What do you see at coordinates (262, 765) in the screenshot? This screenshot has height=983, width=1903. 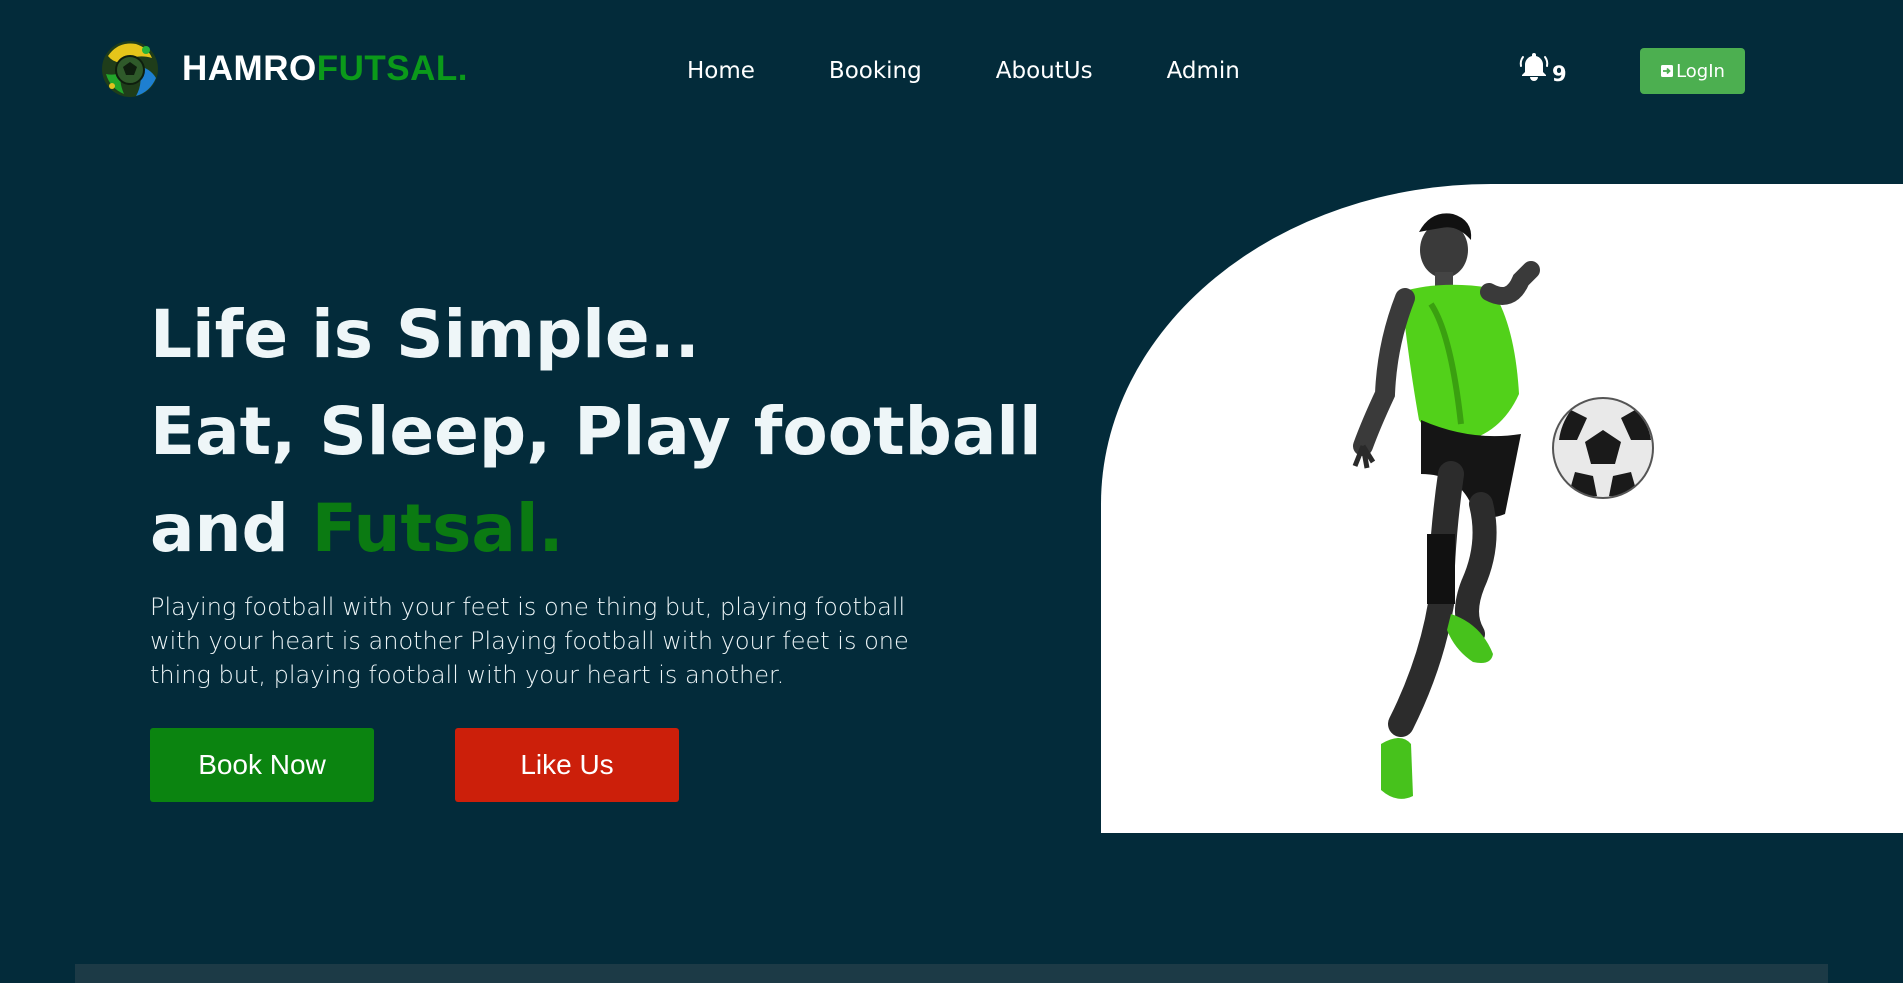 I see `book-now-button: Book Now` at bounding box center [262, 765].